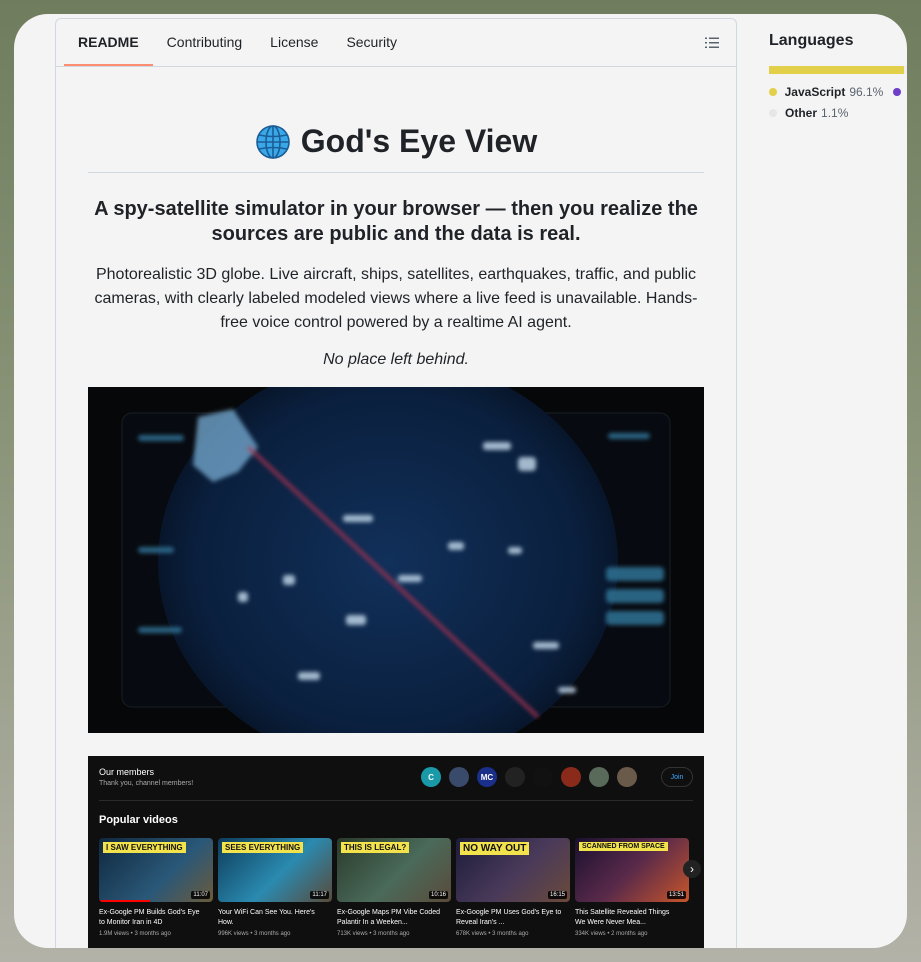 This screenshot has width=921, height=962. What do you see at coordinates (438, 895) in the screenshot?
I see `video-duration: 10:16` at bounding box center [438, 895].